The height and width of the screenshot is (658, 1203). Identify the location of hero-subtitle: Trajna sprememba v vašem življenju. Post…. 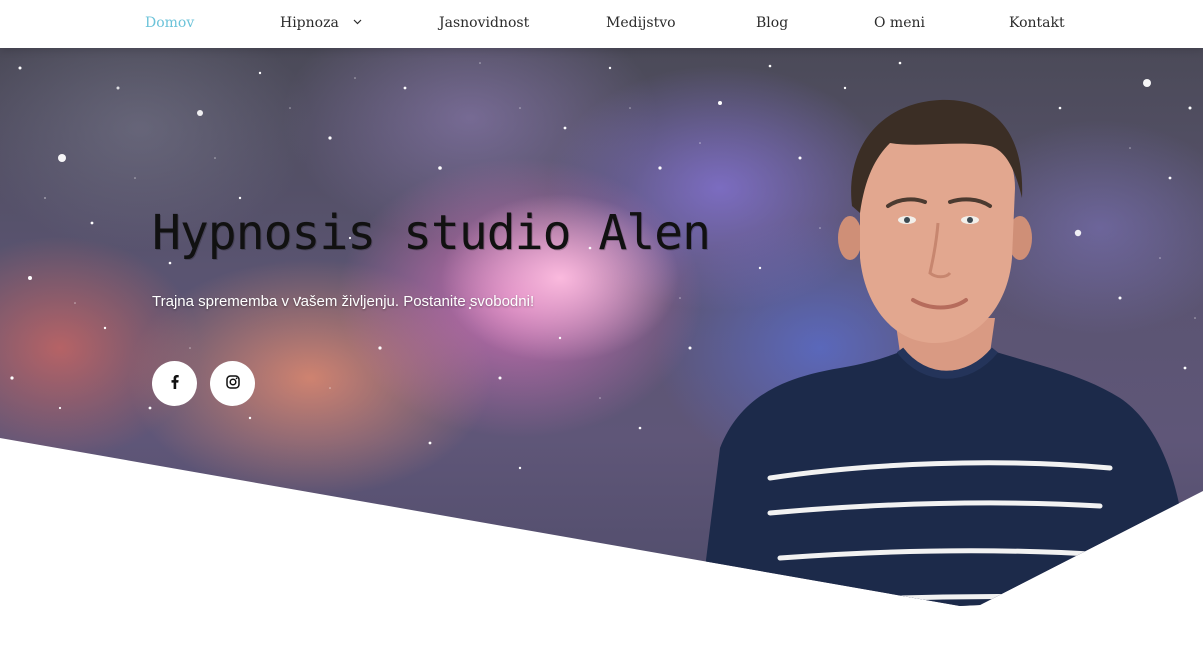
(343, 301).